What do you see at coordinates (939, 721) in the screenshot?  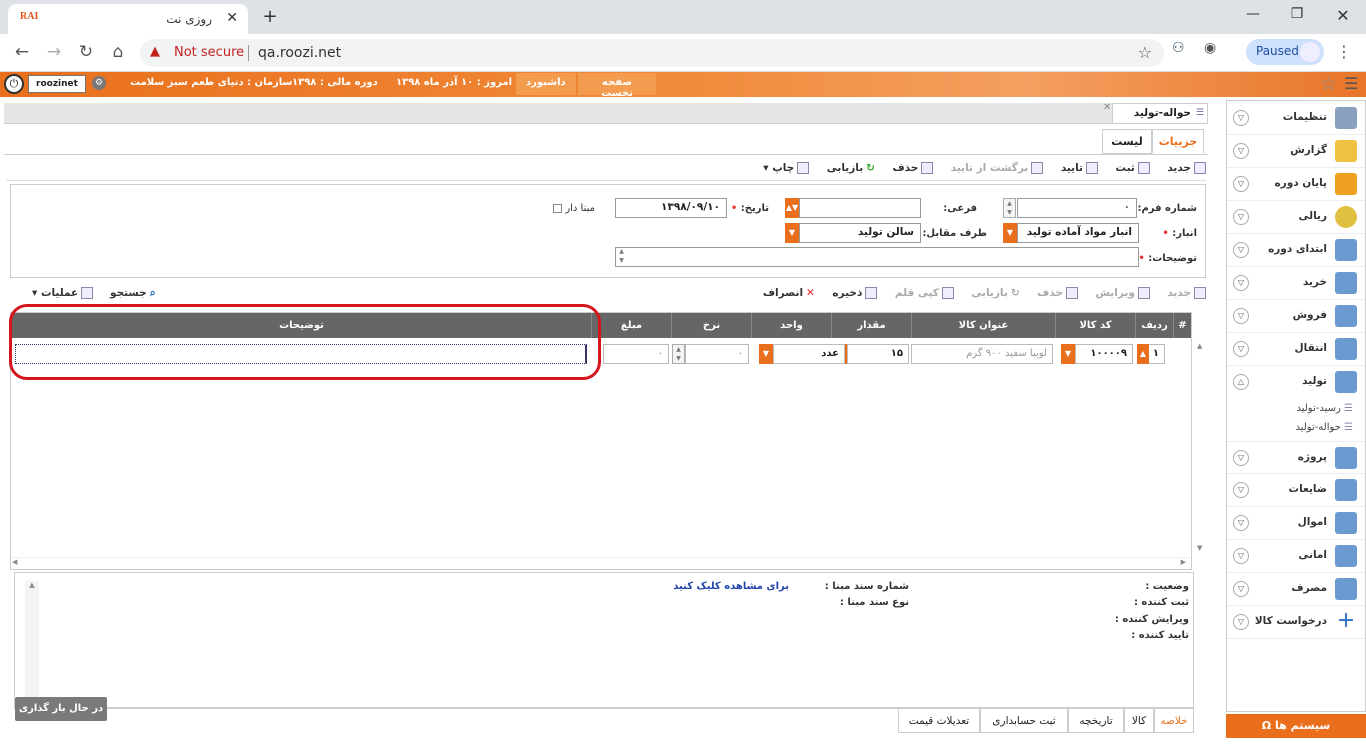 I see `tab-price-adjustments: تعدیلات قیمت` at bounding box center [939, 721].